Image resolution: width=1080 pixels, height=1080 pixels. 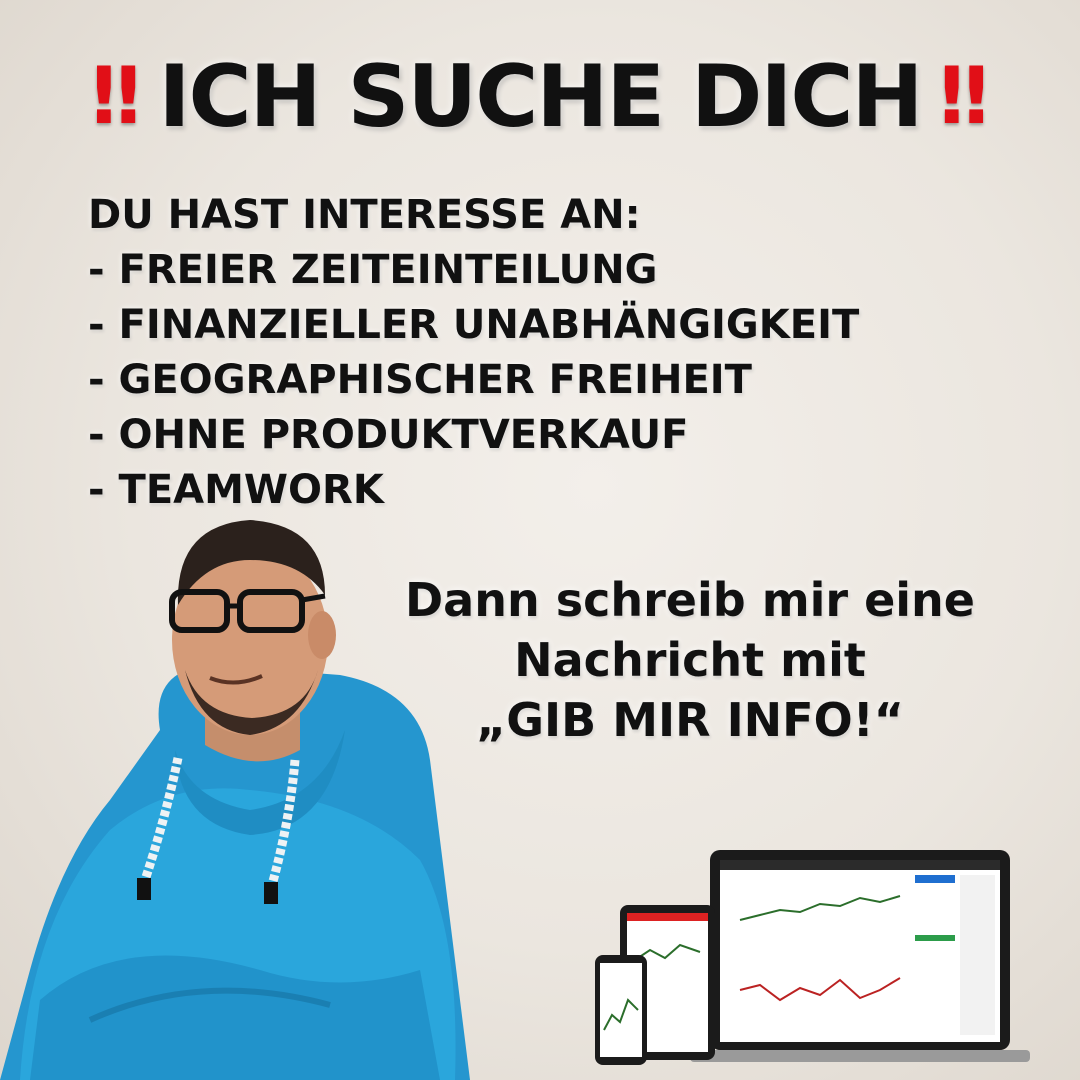 What do you see at coordinates (474, 325) in the screenshot?
I see `list-item: - FINANZIELLER UNABHÄNGIGKEIT` at bounding box center [474, 325].